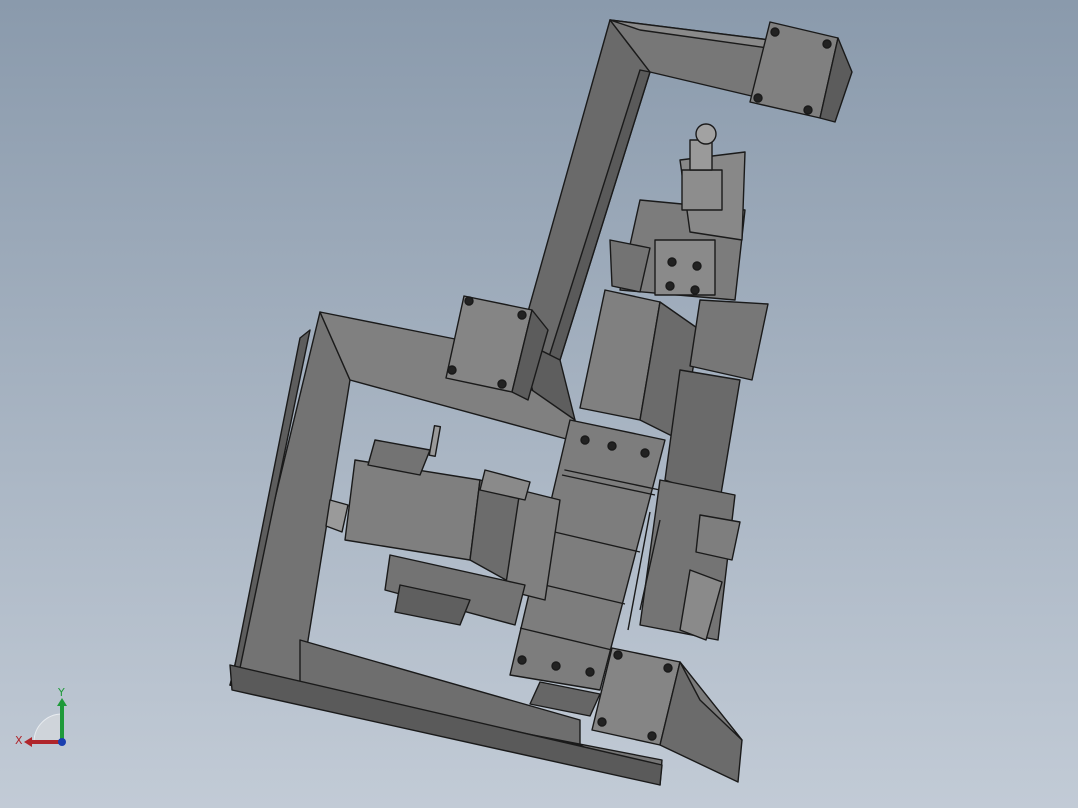  Describe the element at coordinates (61, 692) in the screenshot. I see `y-axis-label: Y` at that location.